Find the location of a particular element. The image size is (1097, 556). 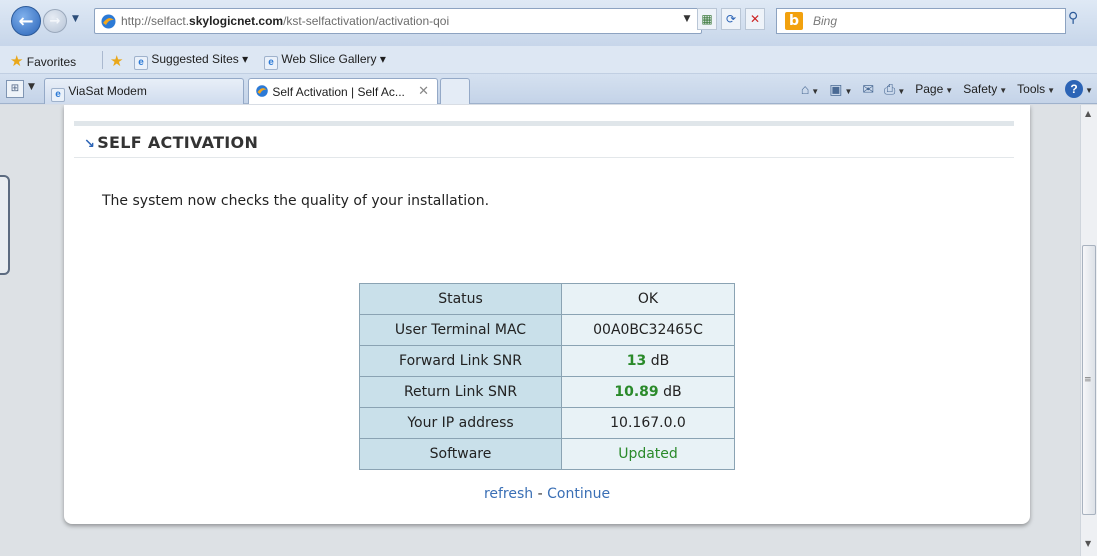

history-dropdown: ▼ is located at coordinates (75, 19).